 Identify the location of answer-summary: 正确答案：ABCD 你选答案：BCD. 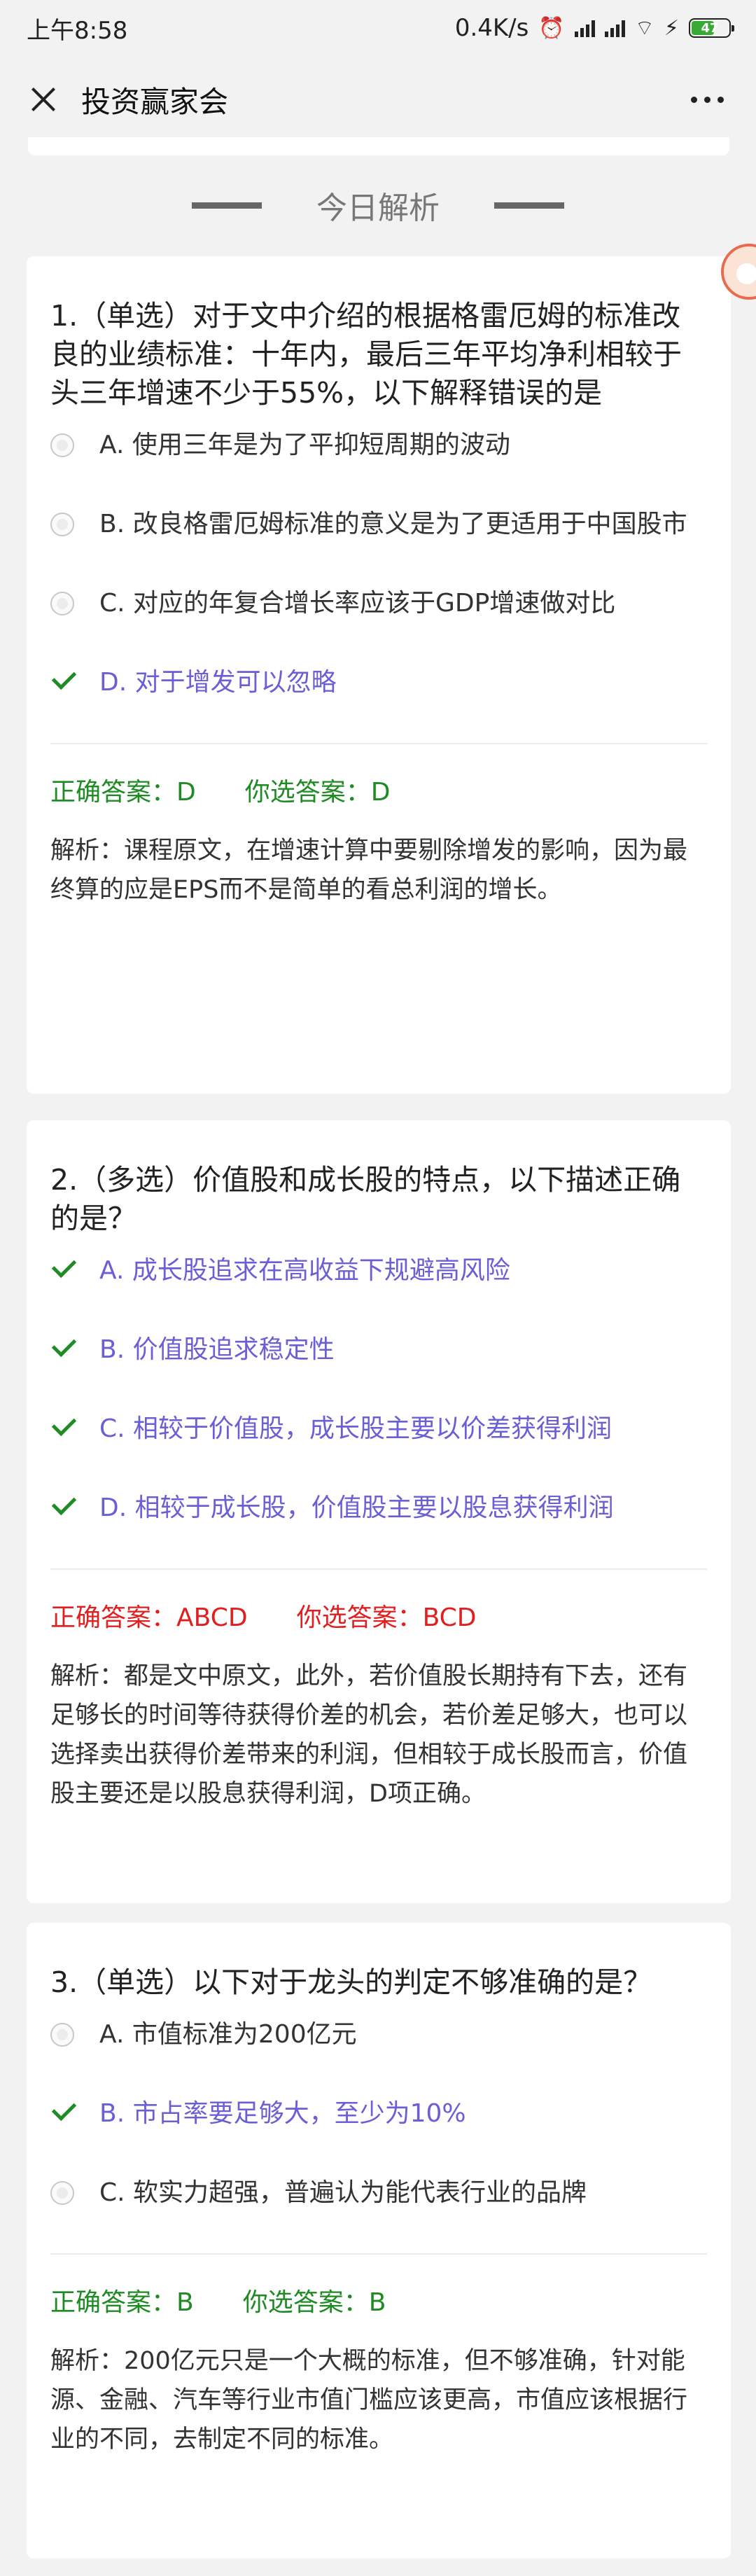
(378, 1618).